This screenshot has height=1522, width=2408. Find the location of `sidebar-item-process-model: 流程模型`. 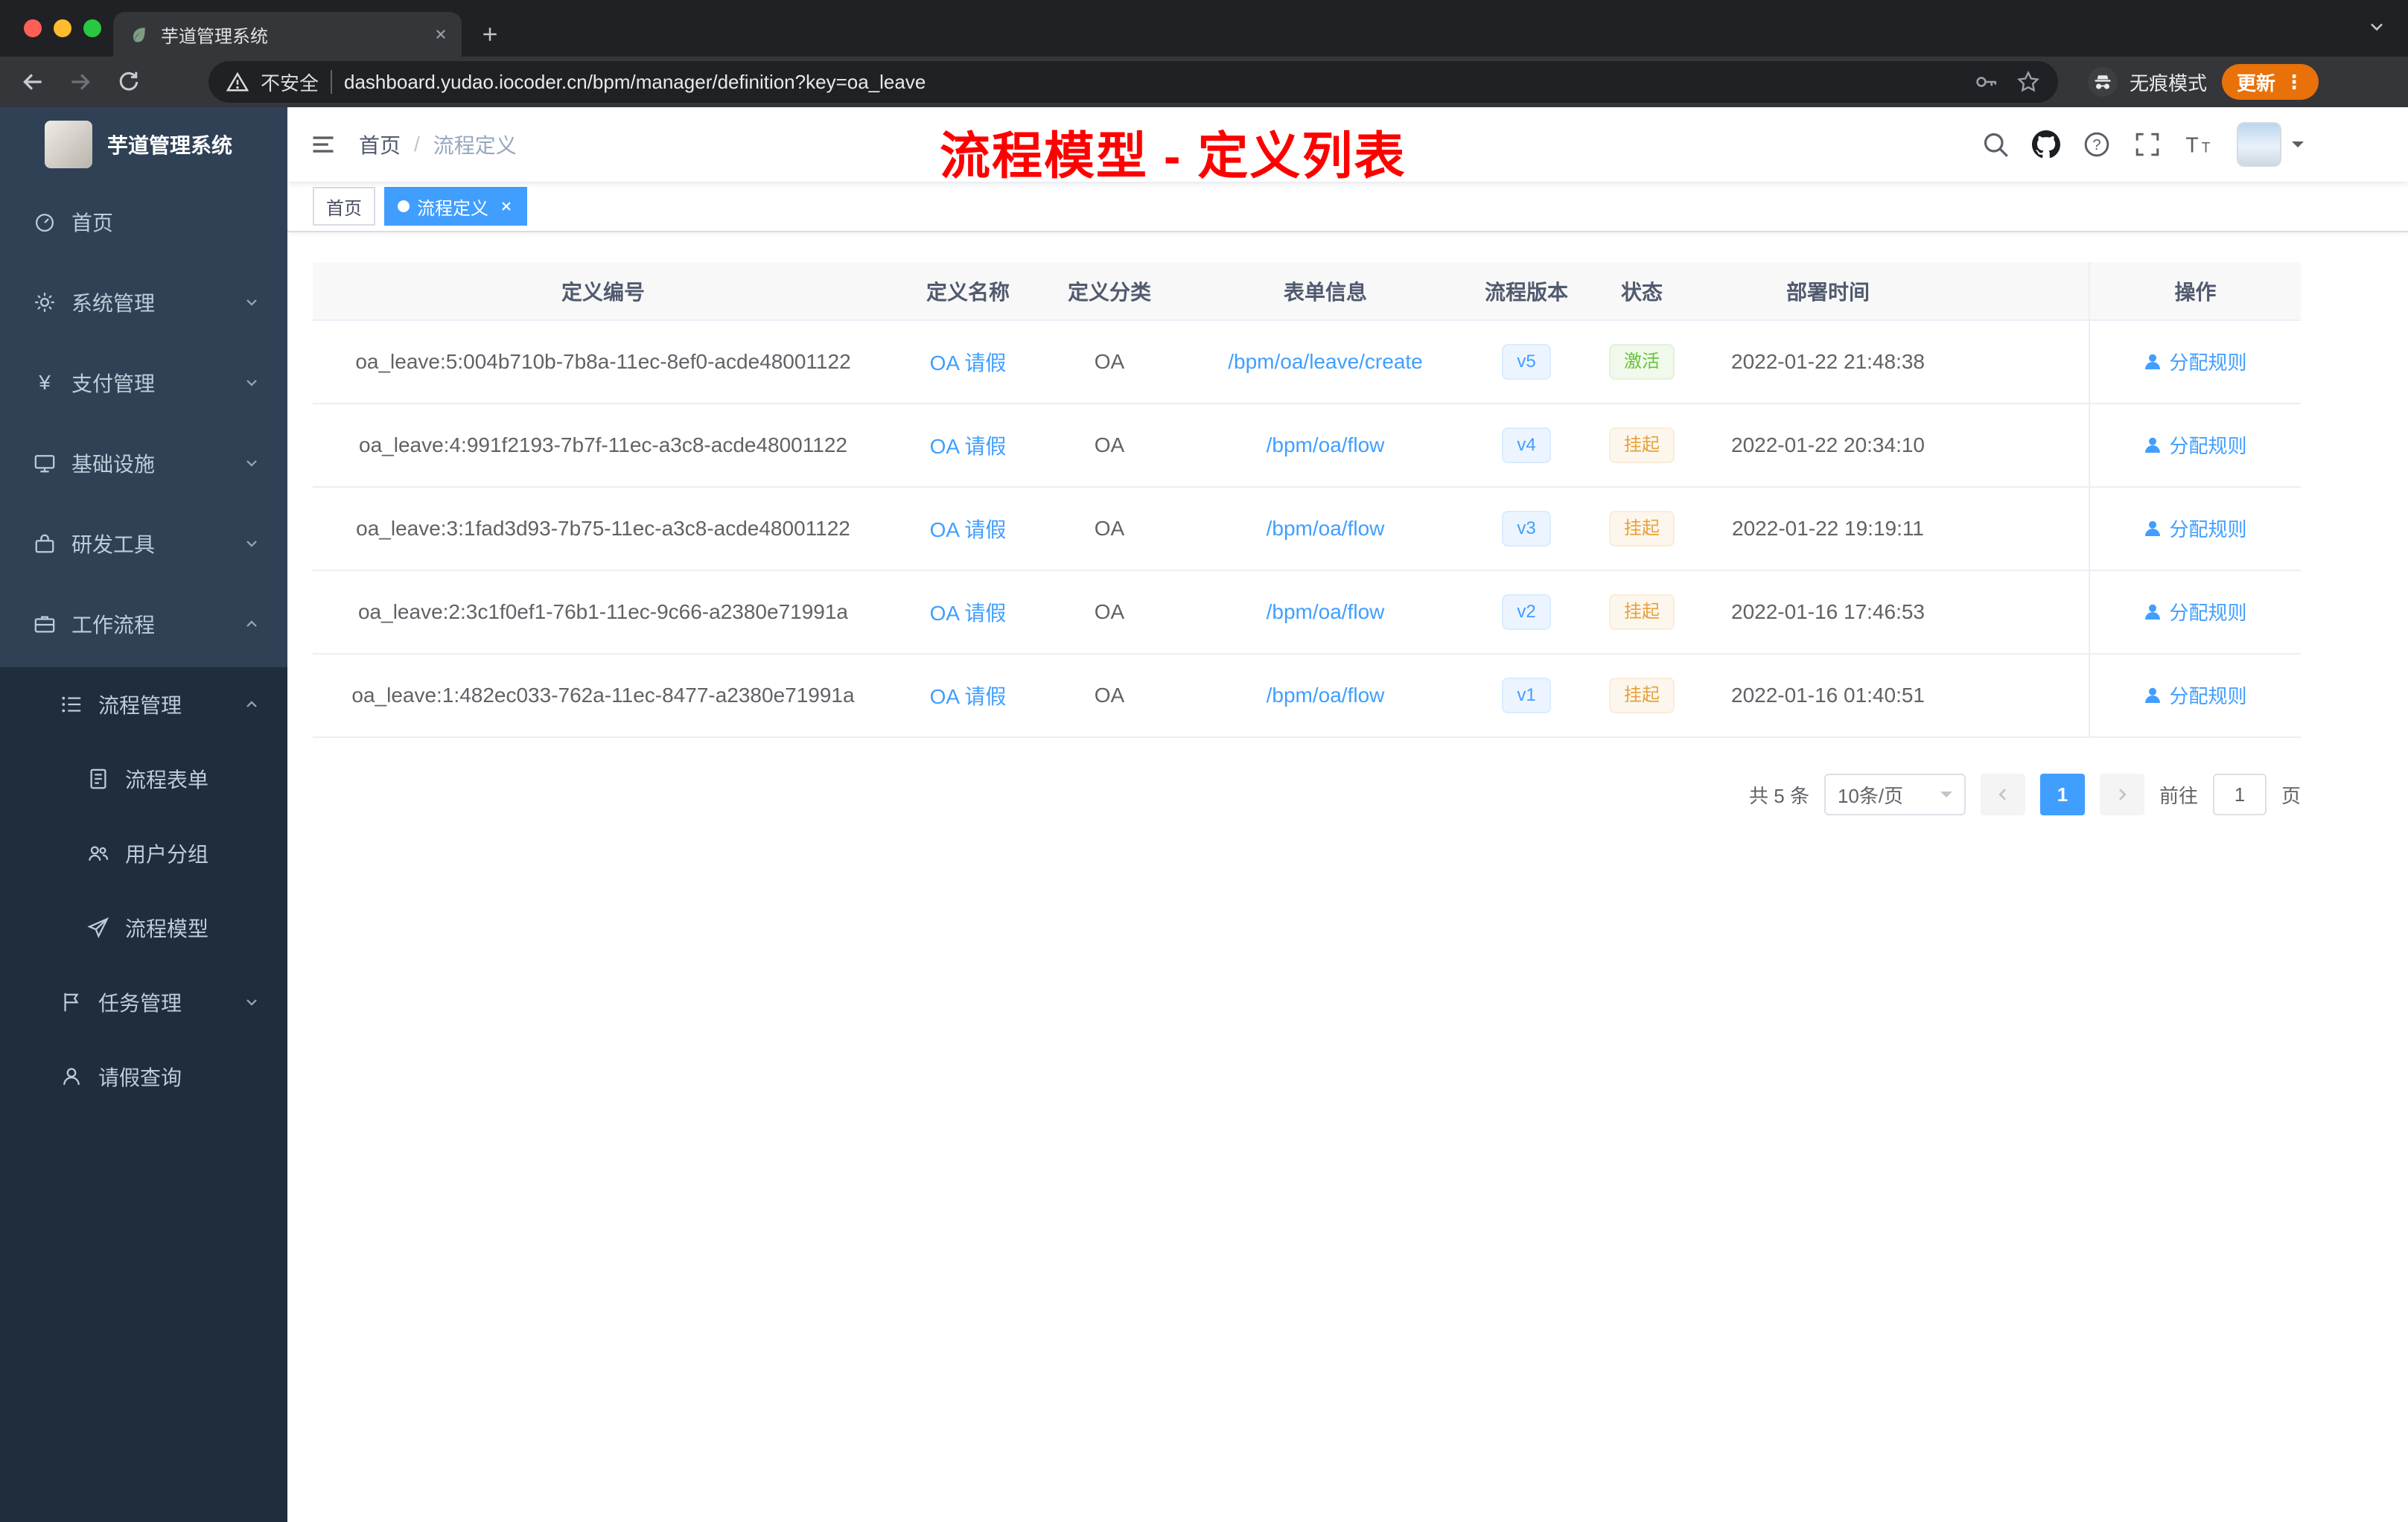

sidebar-item-process-model: 流程模型 is located at coordinates (143, 928).